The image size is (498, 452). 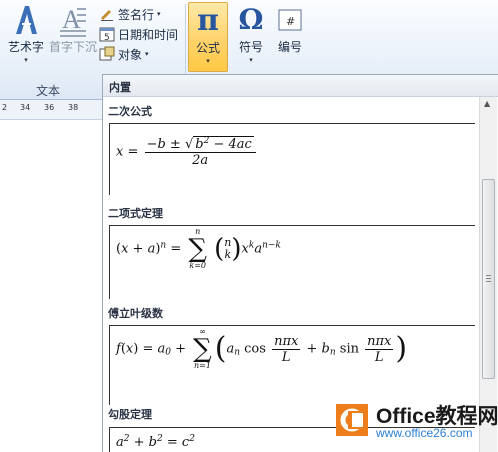 What do you see at coordinates (73, 21) in the screenshot?
I see `dropcap-icon: A` at bounding box center [73, 21].